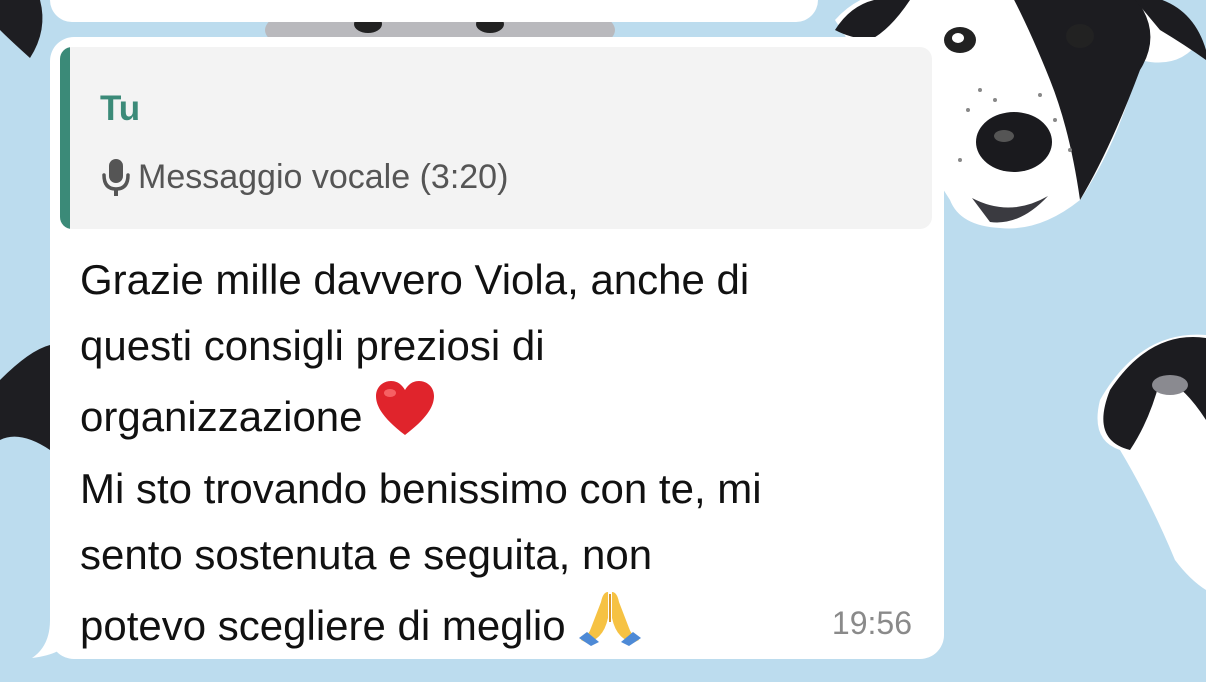 The image size is (1206, 682). What do you see at coordinates (120, 108) in the screenshot?
I see `quote-author: Tu` at bounding box center [120, 108].